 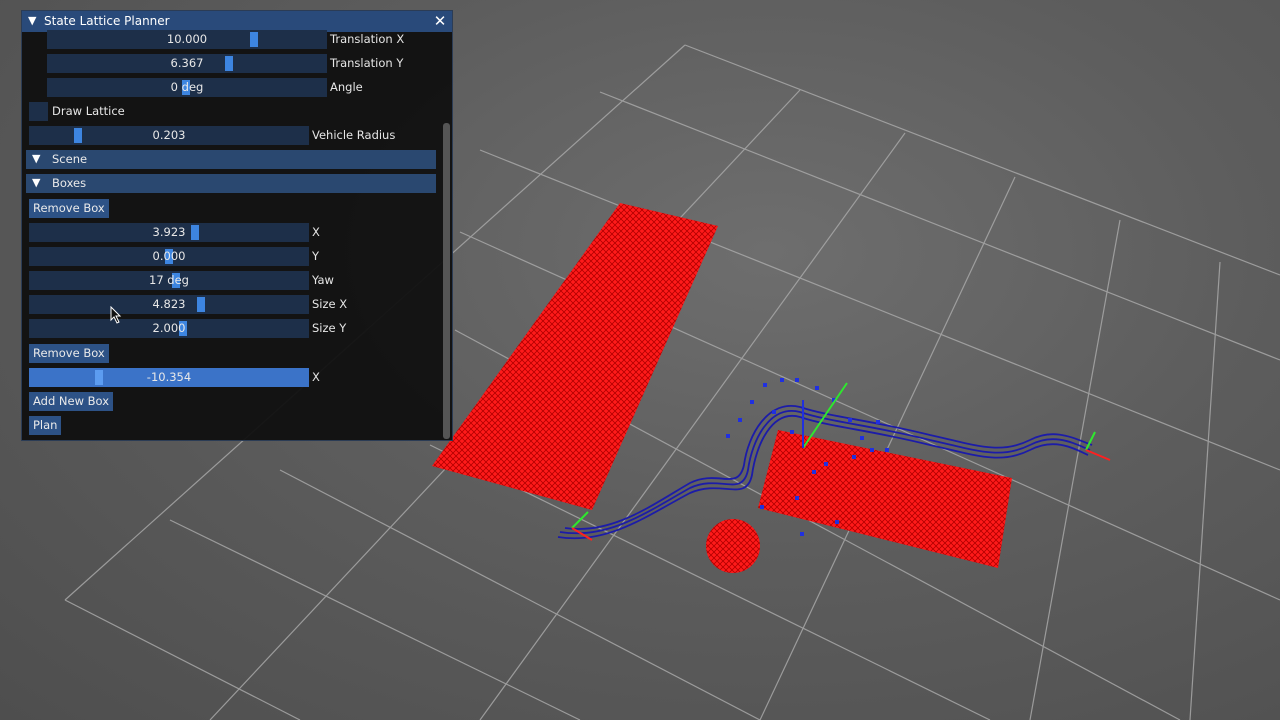 What do you see at coordinates (32, 20) in the screenshot?
I see `collapse-triangle-icon: ▼` at bounding box center [32, 20].